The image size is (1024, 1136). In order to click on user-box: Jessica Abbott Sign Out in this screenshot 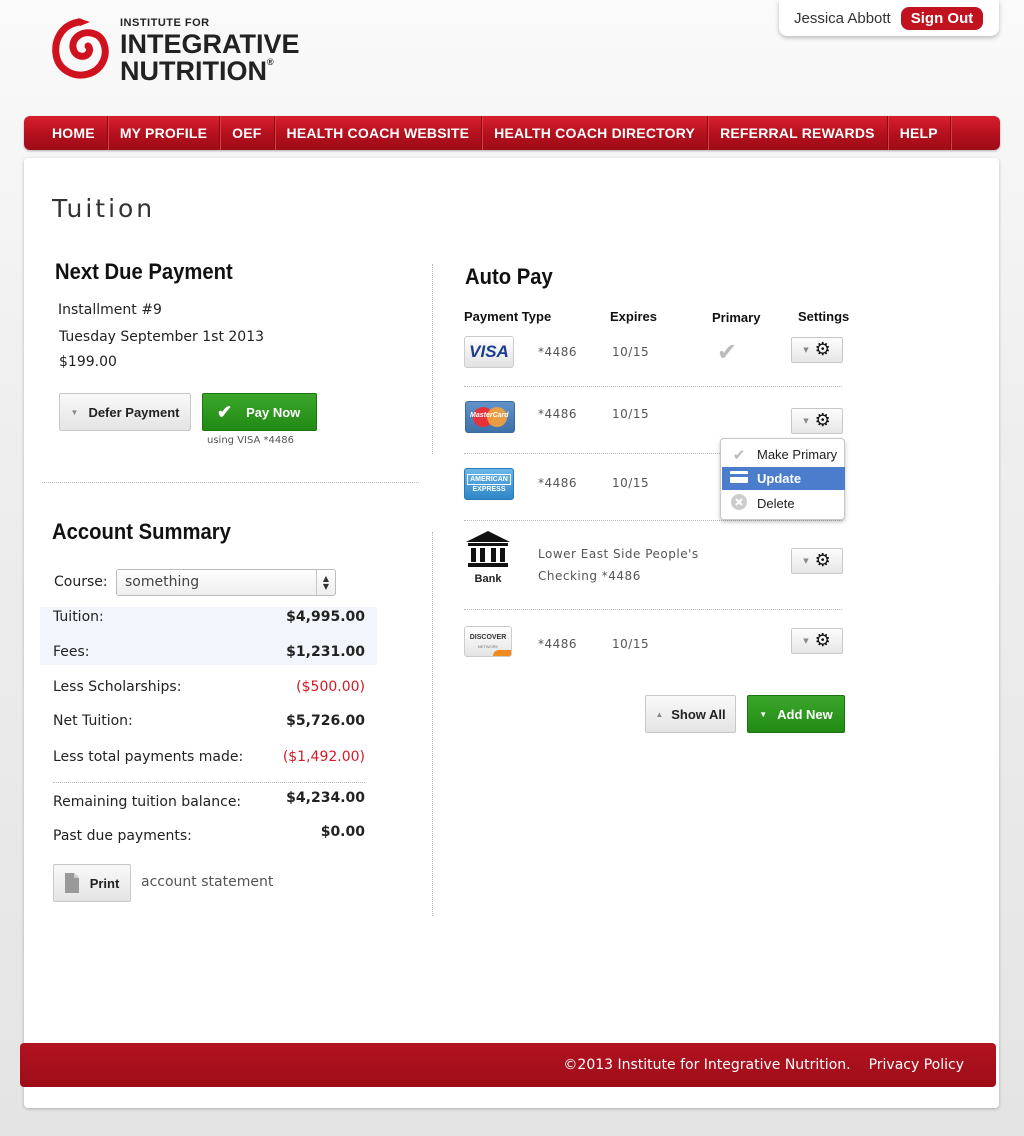, I will do `click(889, 18)`.